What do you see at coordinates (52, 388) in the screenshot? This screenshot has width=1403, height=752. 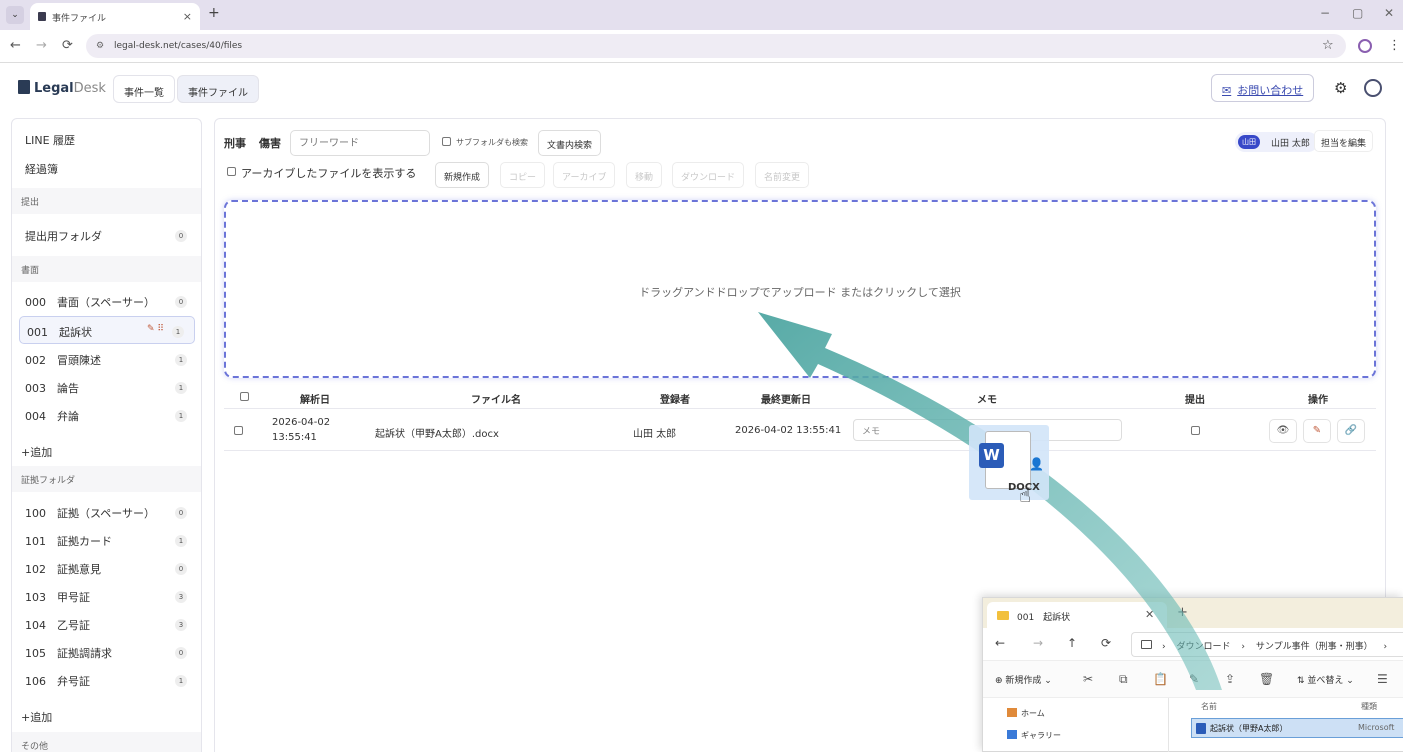 I see `sidebar-item-label: 003 論告` at bounding box center [52, 388].